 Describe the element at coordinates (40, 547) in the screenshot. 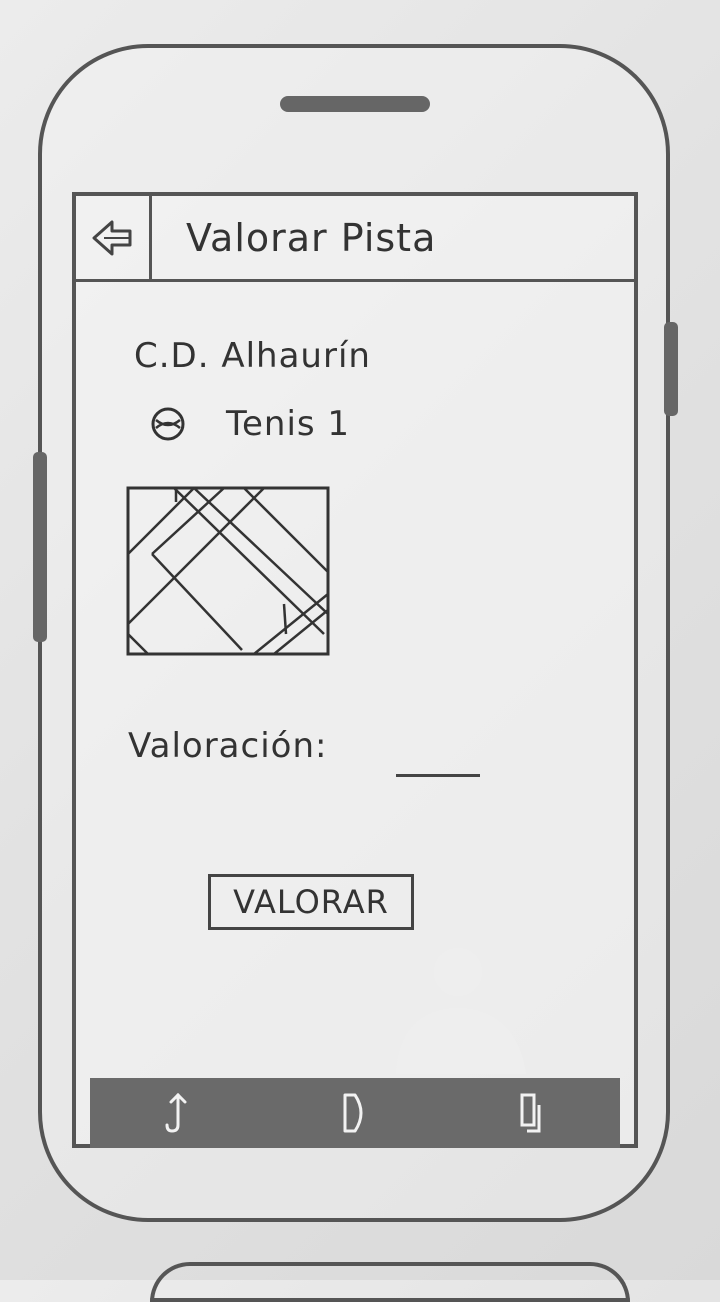

I see `phone-side-button` at that location.